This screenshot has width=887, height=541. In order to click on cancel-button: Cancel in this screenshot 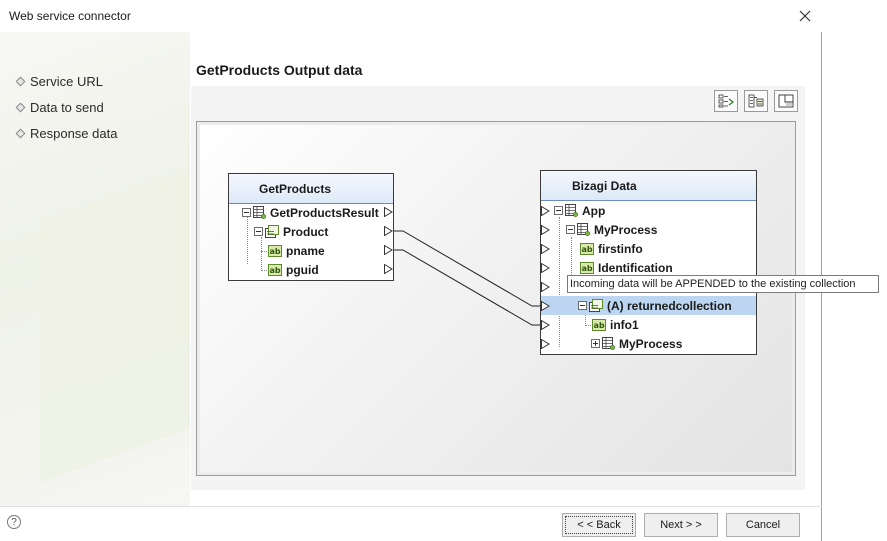, I will do `click(763, 525)`.